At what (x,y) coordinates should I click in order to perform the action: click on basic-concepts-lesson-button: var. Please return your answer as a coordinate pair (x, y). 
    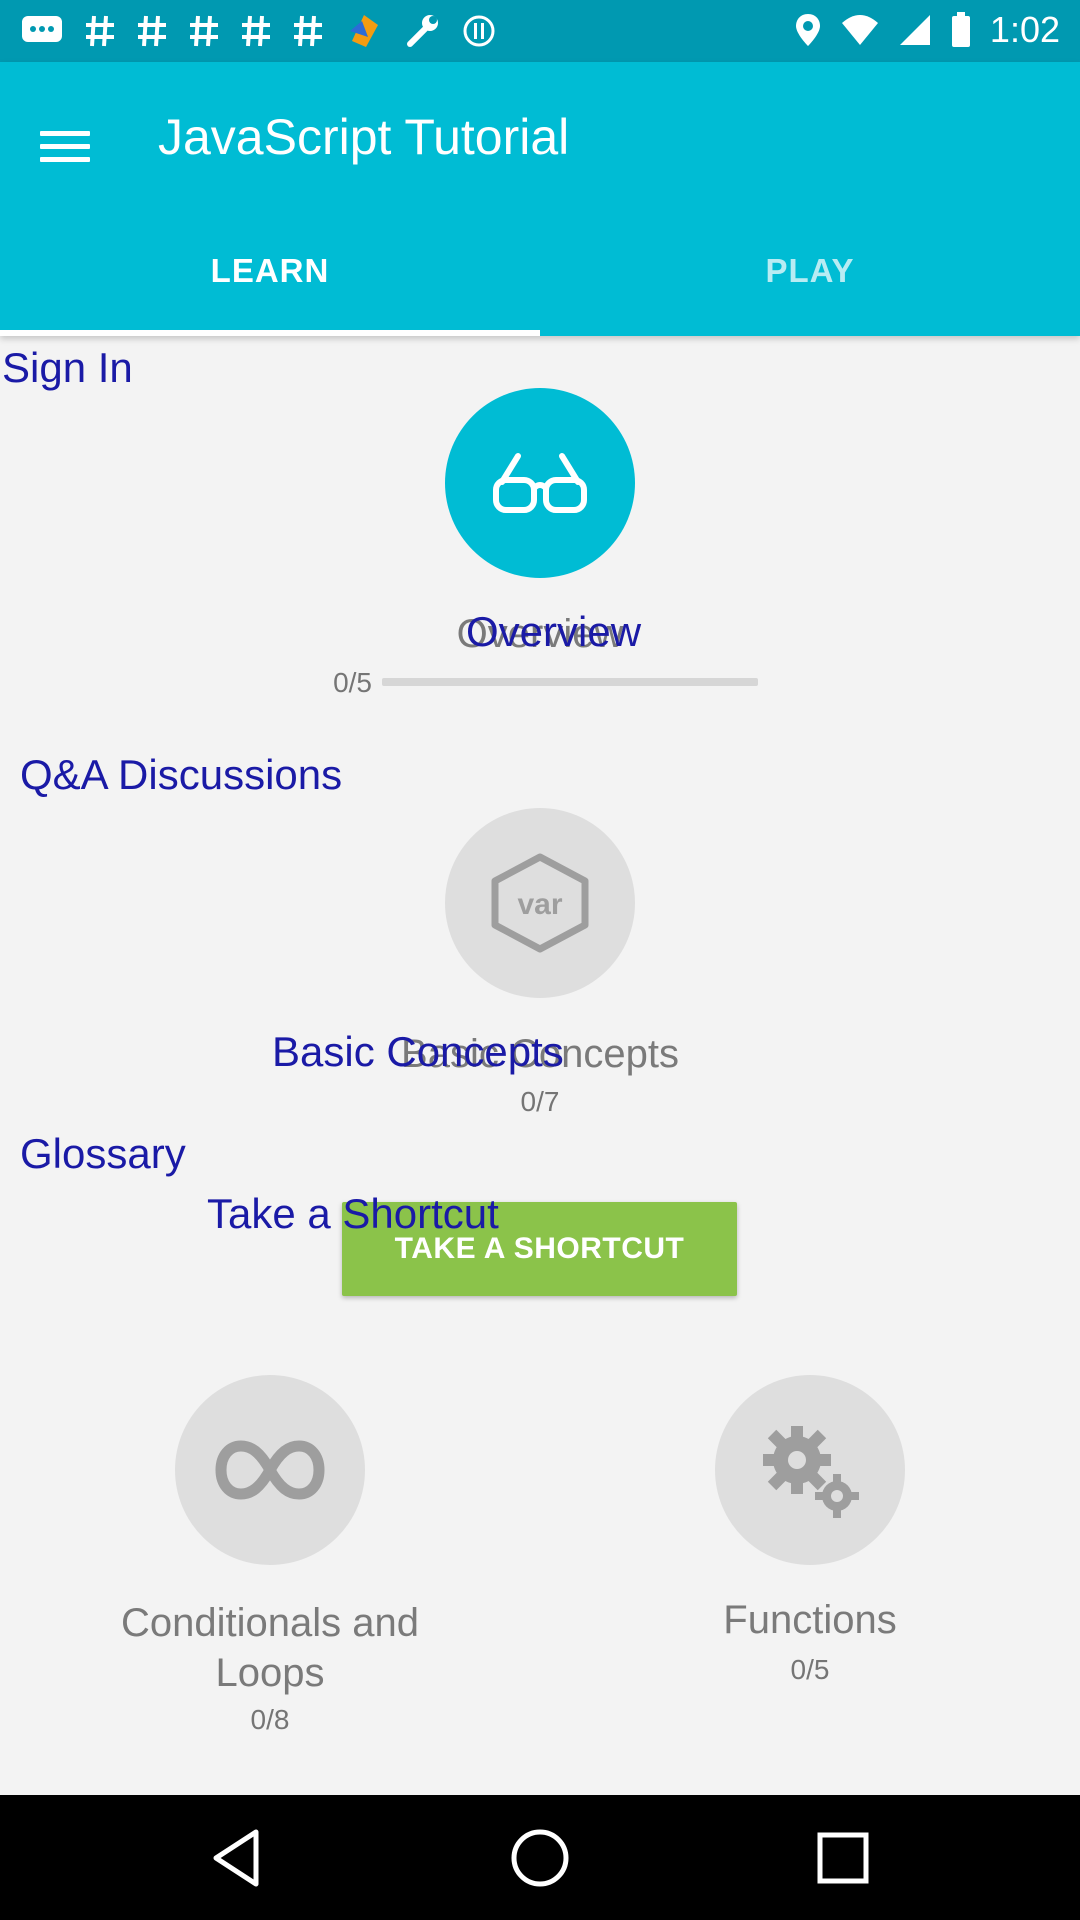
    Looking at the image, I should click on (540, 903).